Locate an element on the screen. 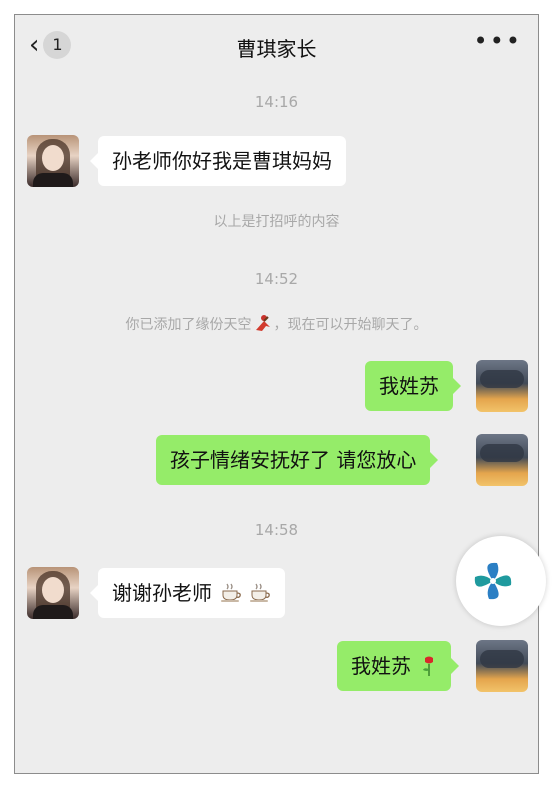 This screenshot has height=792, width=555. message-text: 我姓苏 is located at coordinates (381, 666).